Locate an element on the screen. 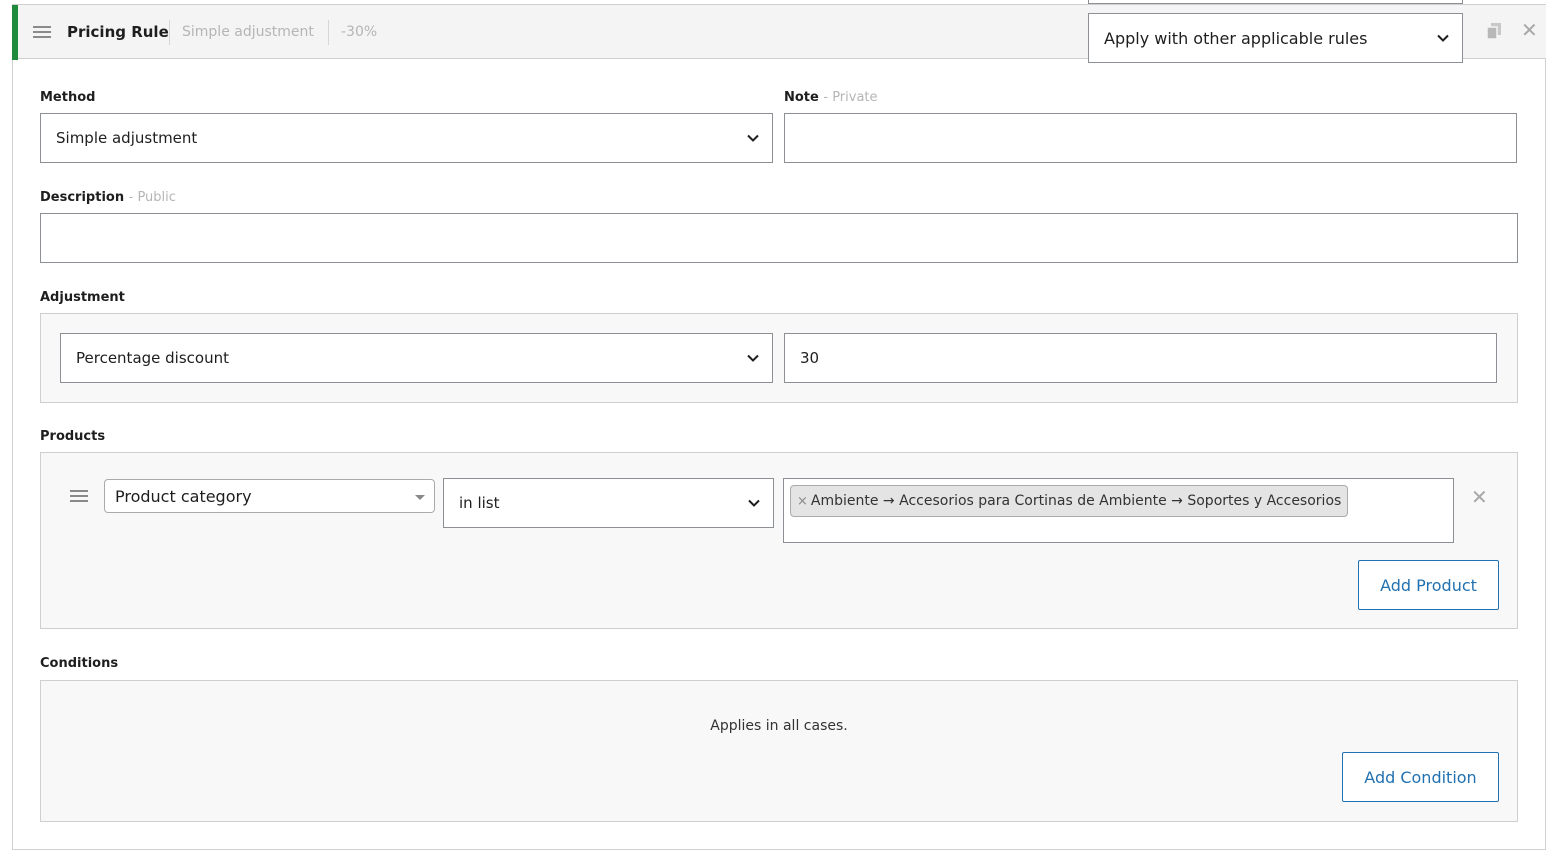 The width and height of the screenshot is (1555, 859). remove-tag-icon: × is located at coordinates (802, 501).